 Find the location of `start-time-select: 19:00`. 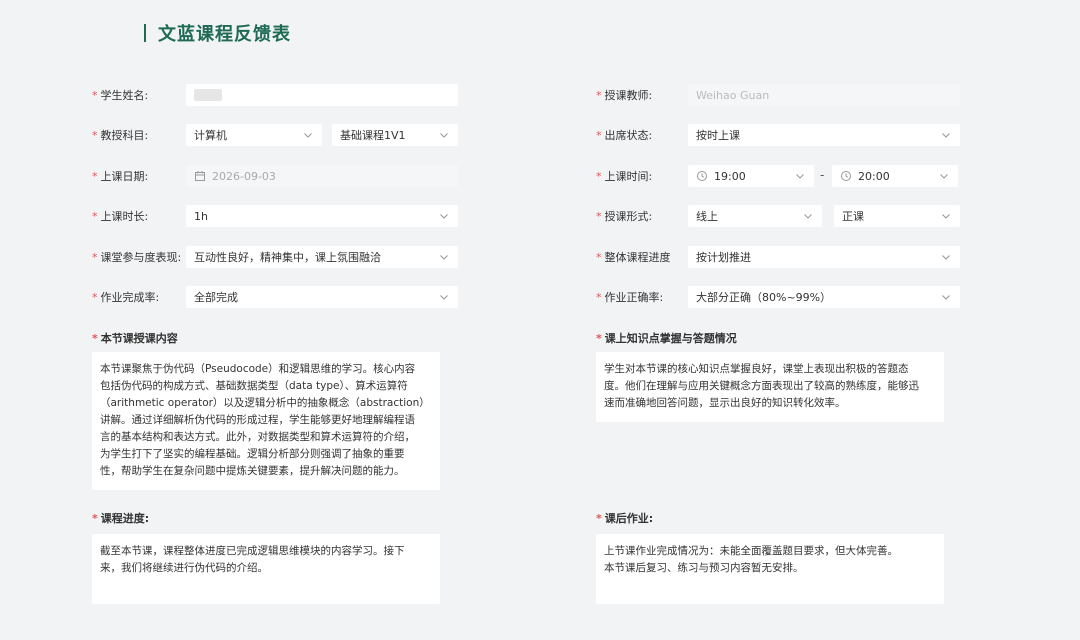

start-time-select: 19:00 is located at coordinates (751, 176).